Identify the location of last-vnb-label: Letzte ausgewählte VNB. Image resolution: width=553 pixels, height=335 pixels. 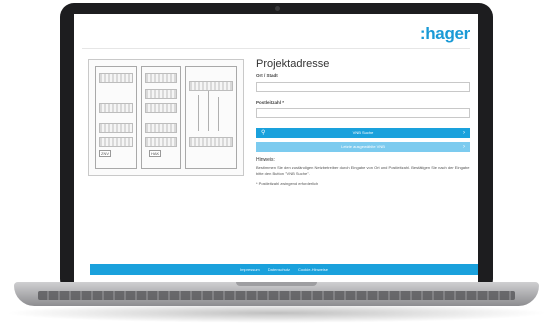
(363, 146).